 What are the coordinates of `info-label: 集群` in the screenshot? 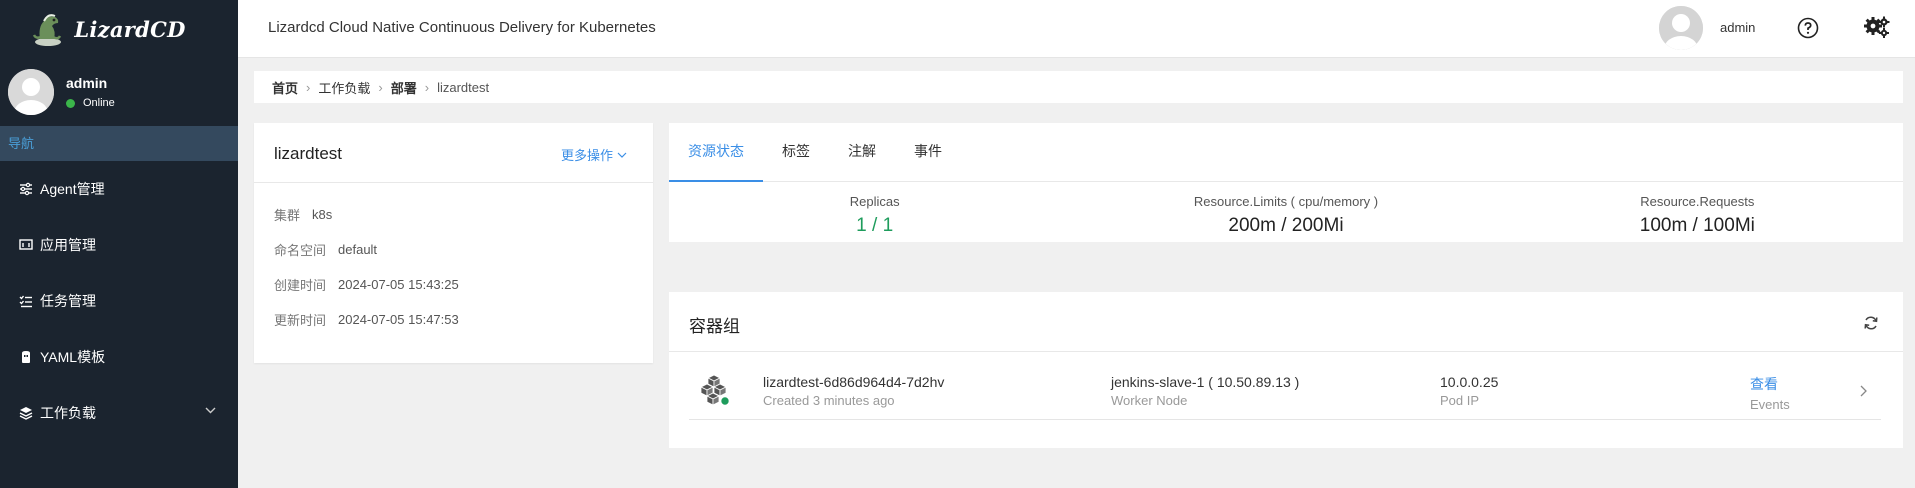 It's located at (287, 215).